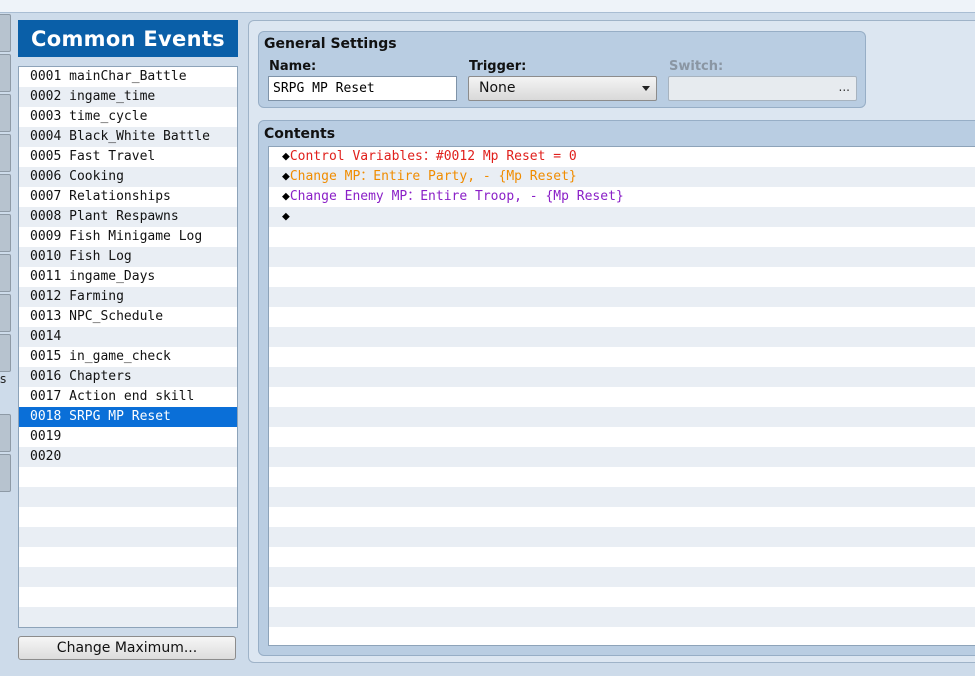  Describe the element at coordinates (128, 417) in the screenshot. I see `common-event-item: 0018 SRPG MP Reset` at that location.